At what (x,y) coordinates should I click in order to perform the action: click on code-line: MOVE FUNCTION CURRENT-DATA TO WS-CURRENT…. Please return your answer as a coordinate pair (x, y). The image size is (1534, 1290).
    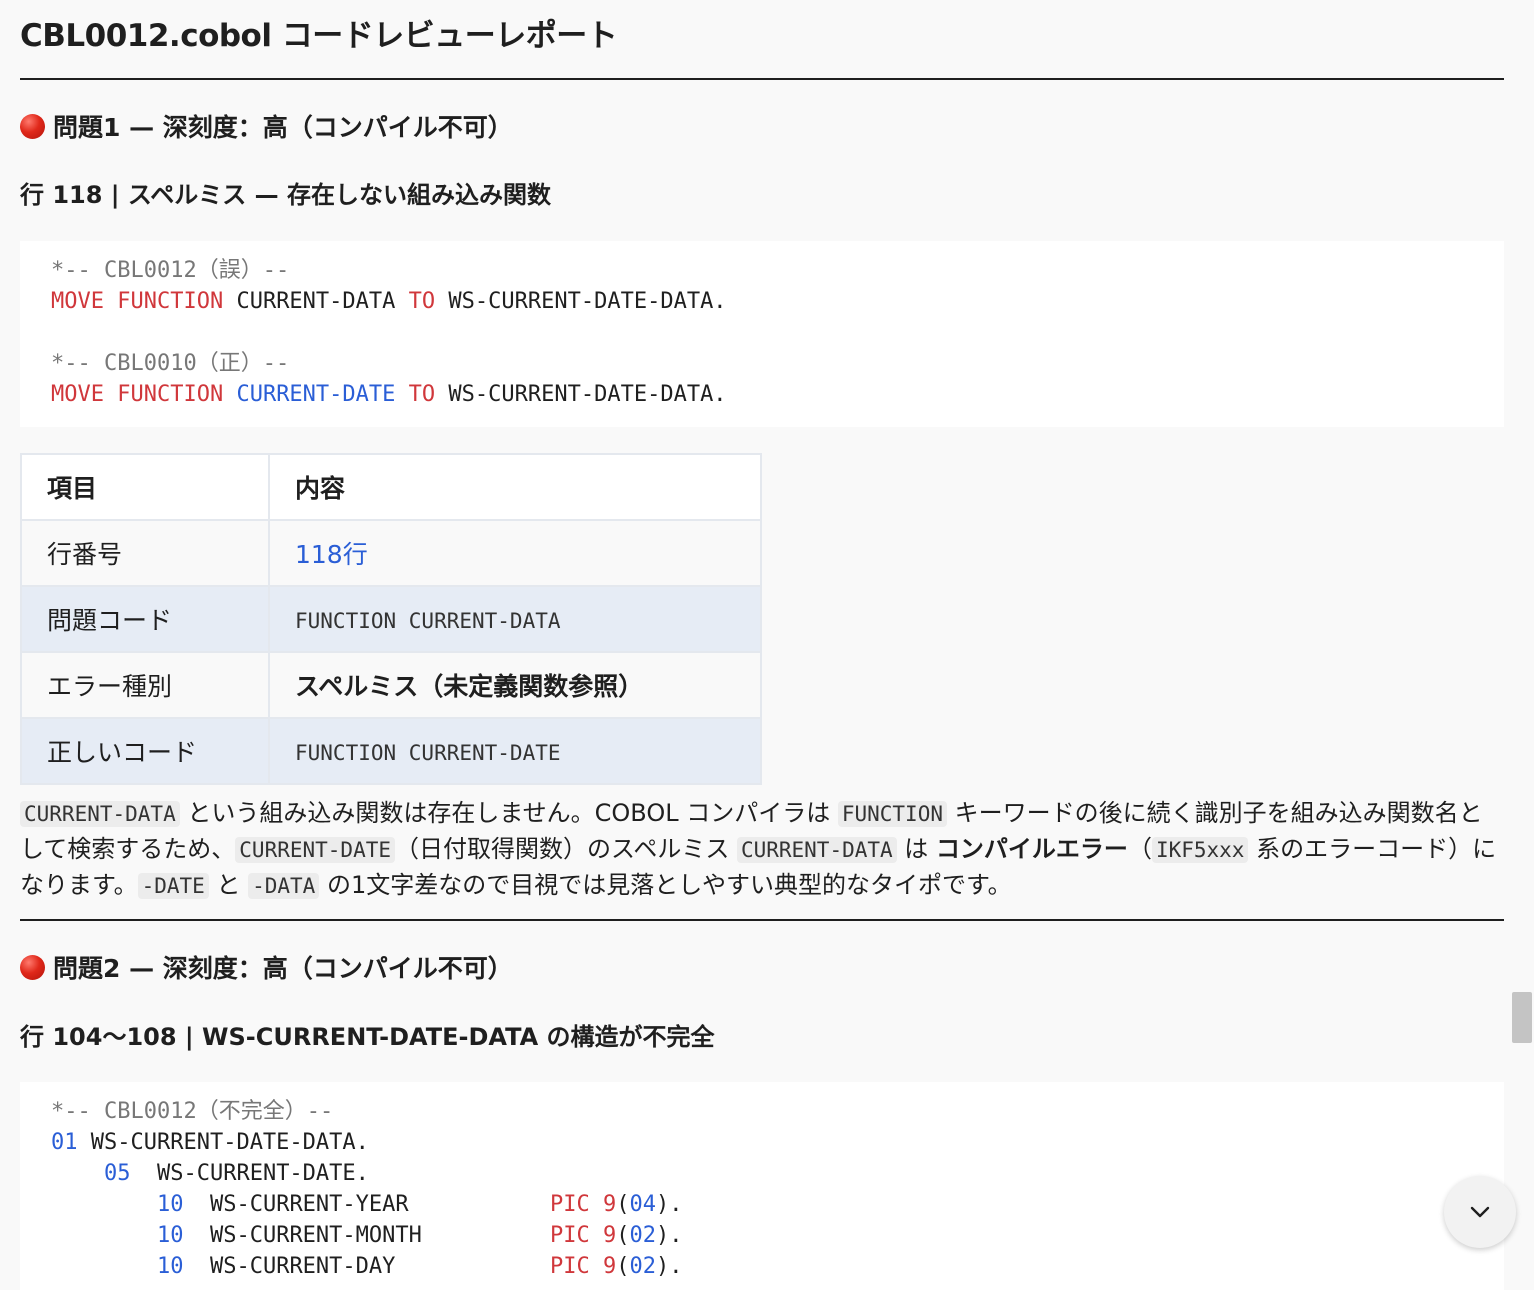
    Looking at the image, I should click on (389, 301).